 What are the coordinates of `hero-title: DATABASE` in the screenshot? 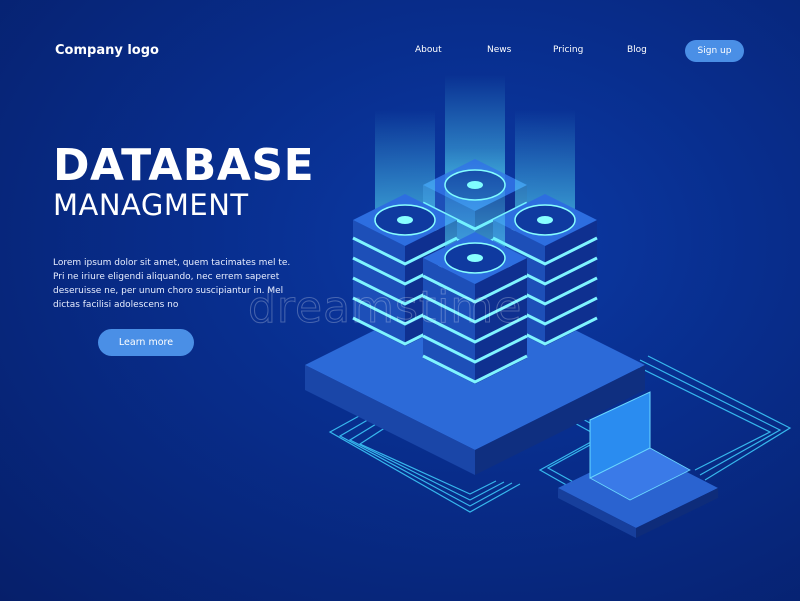 It's located at (184, 165).